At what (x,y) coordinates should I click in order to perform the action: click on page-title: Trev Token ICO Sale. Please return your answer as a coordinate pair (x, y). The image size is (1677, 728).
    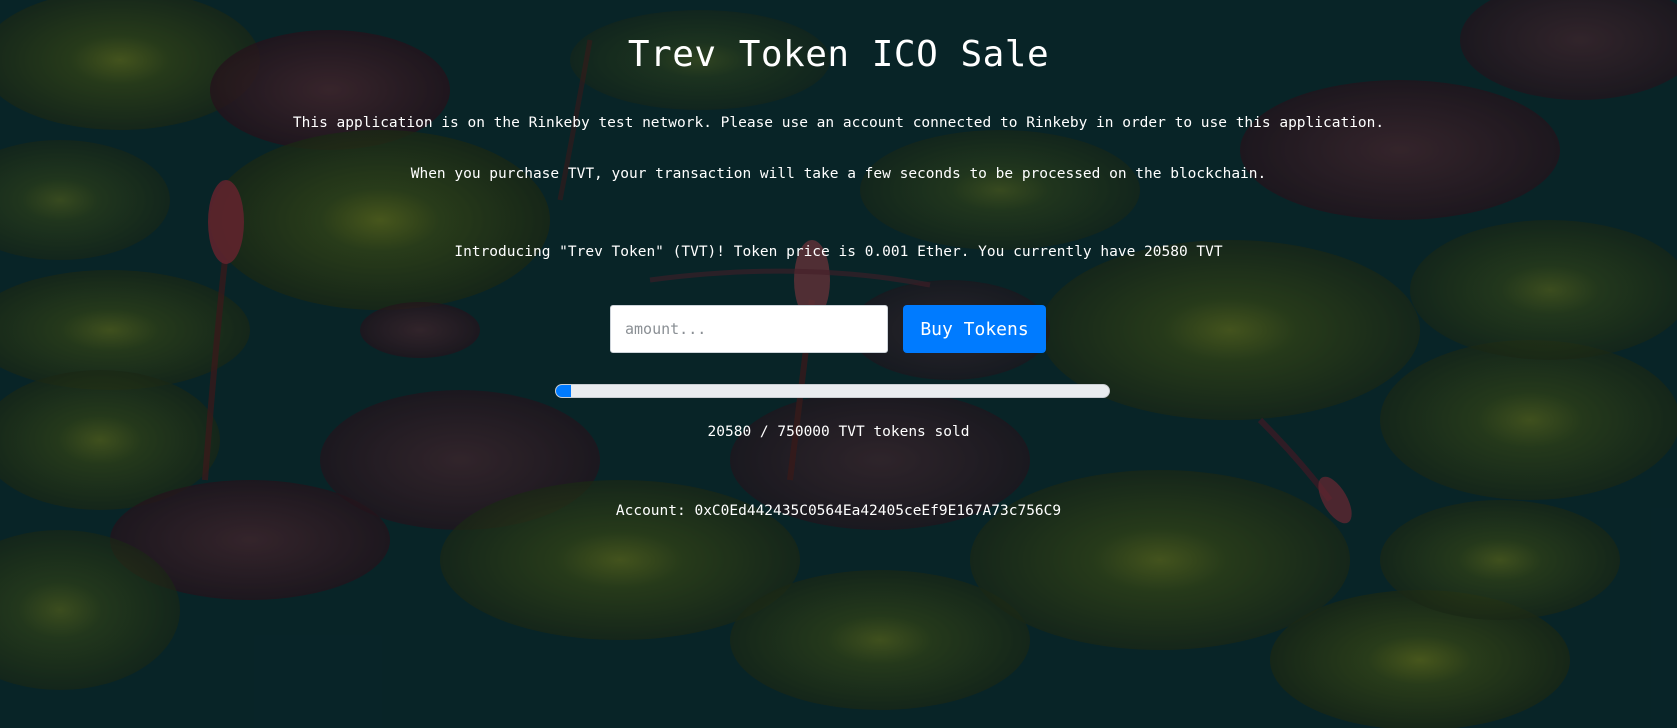
    Looking at the image, I should click on (838, 54).